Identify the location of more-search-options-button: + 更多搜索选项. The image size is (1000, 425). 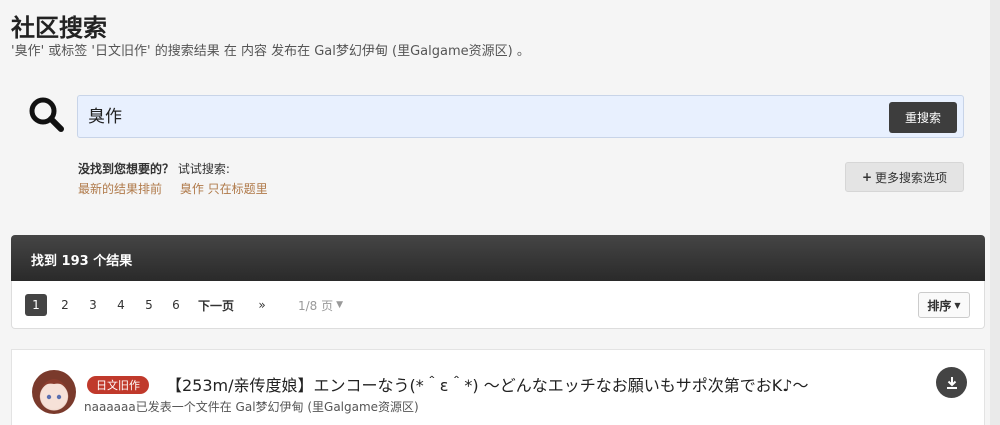
(904, 177).